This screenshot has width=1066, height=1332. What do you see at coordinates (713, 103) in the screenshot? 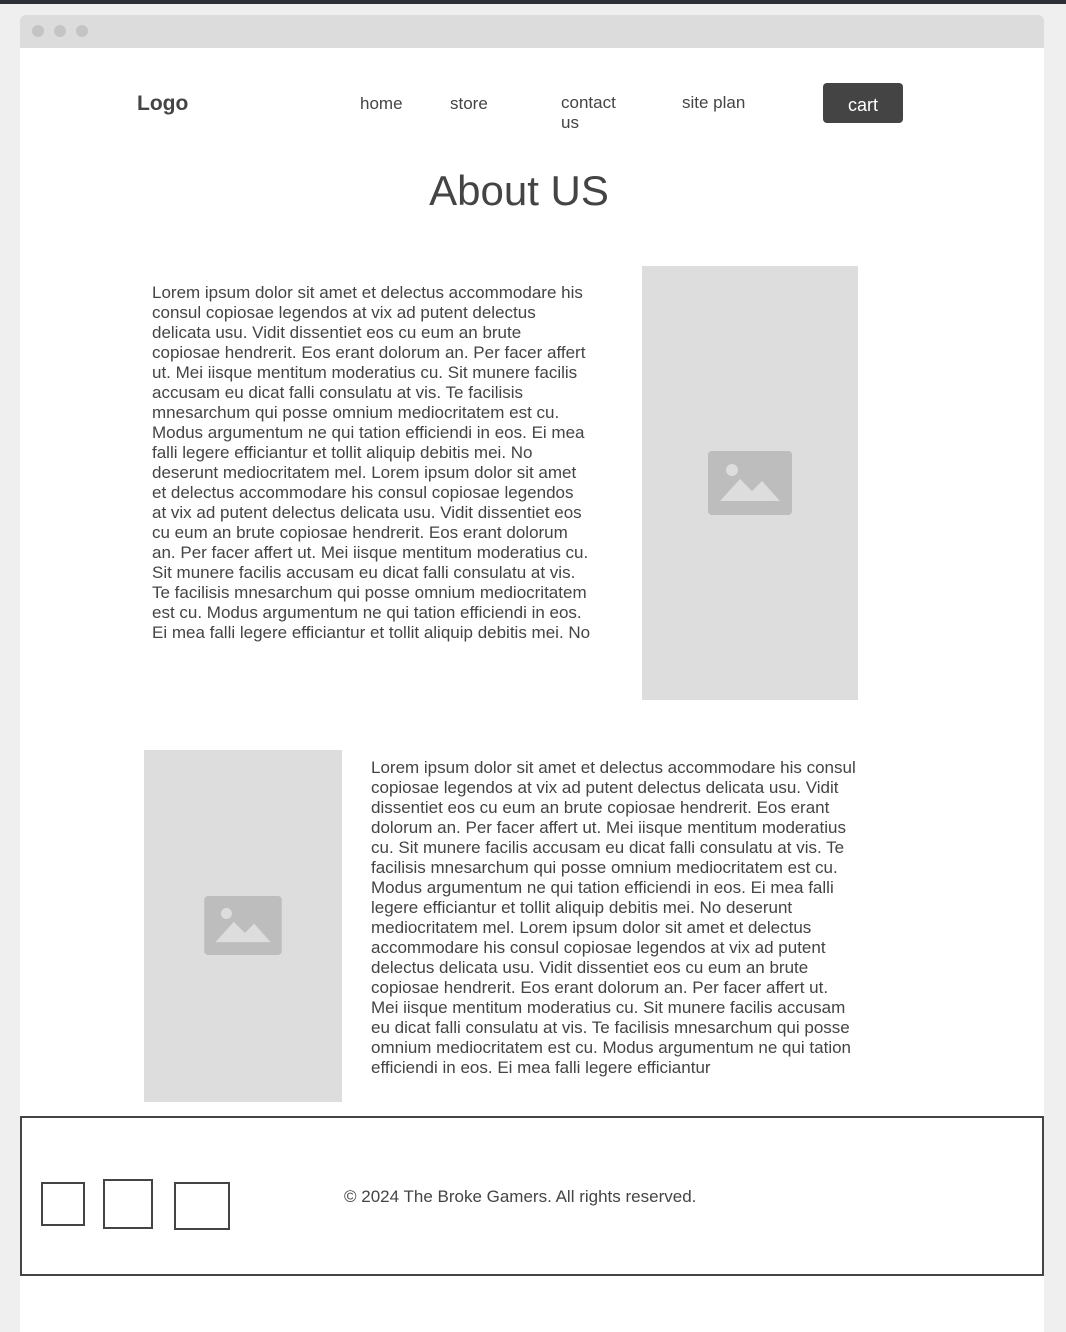
I see `nav-site-plan: site plan` at bounding box center [713, 103].